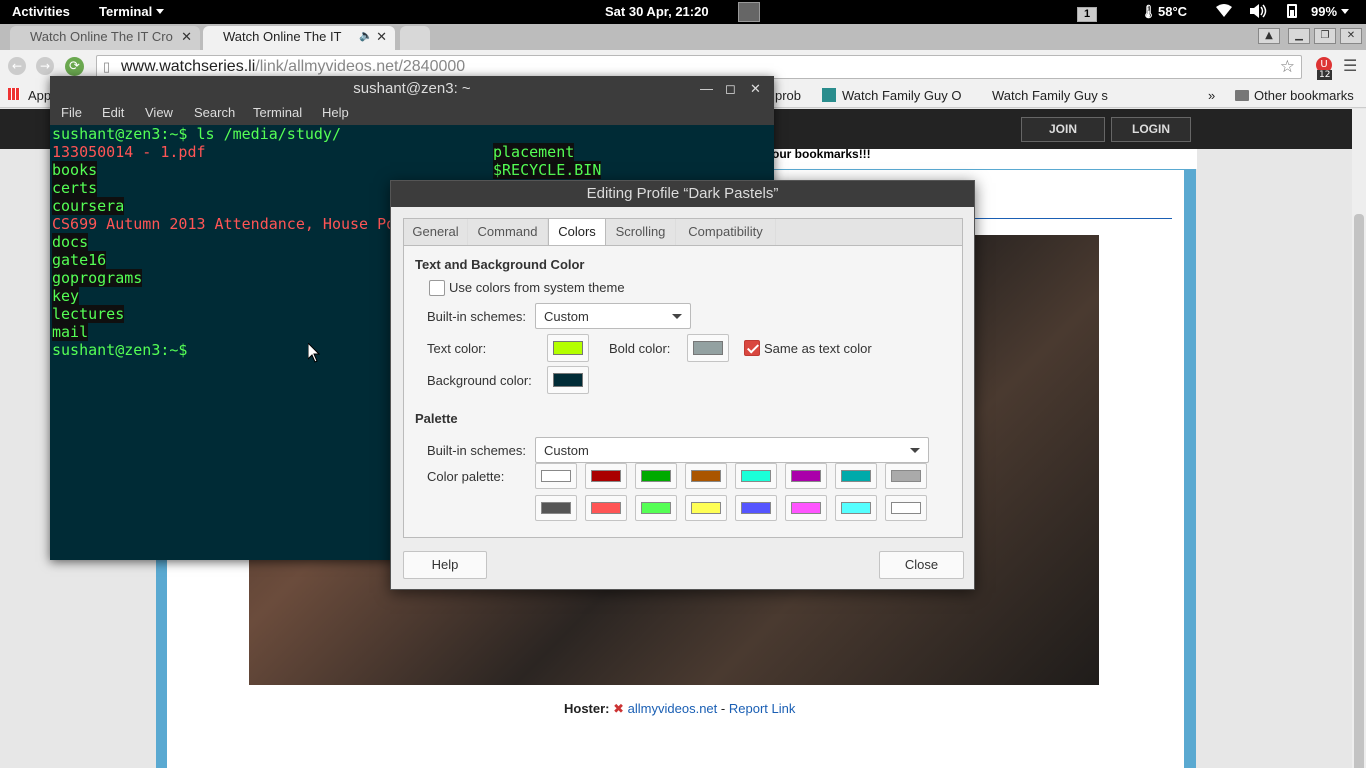 This screenshot has height=768, width=1366. Describe the element at coordinates (829, 95) in the screenshot. I see `bookmark-favicon` at that location.